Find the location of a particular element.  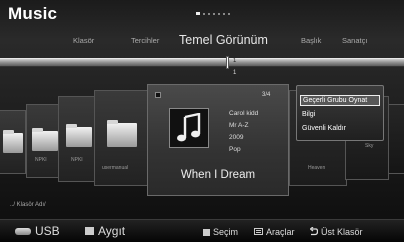

item-position: 3/4 is located at coordinates (266, 95).